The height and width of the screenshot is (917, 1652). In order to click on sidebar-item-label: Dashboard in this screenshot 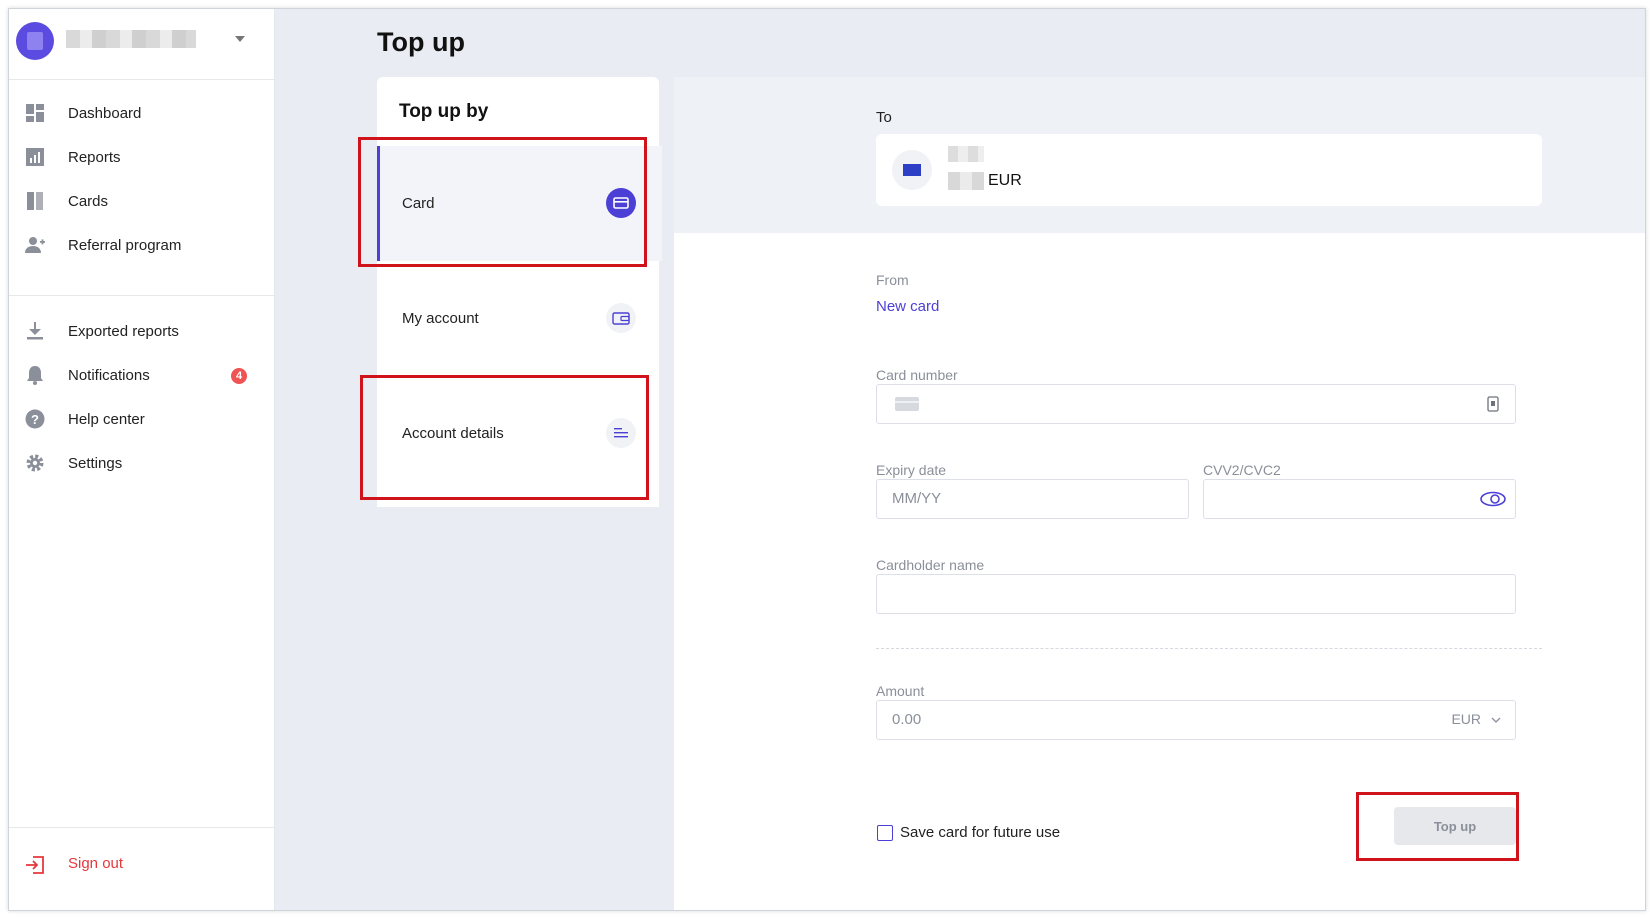, I will do `click(105, 113)`.